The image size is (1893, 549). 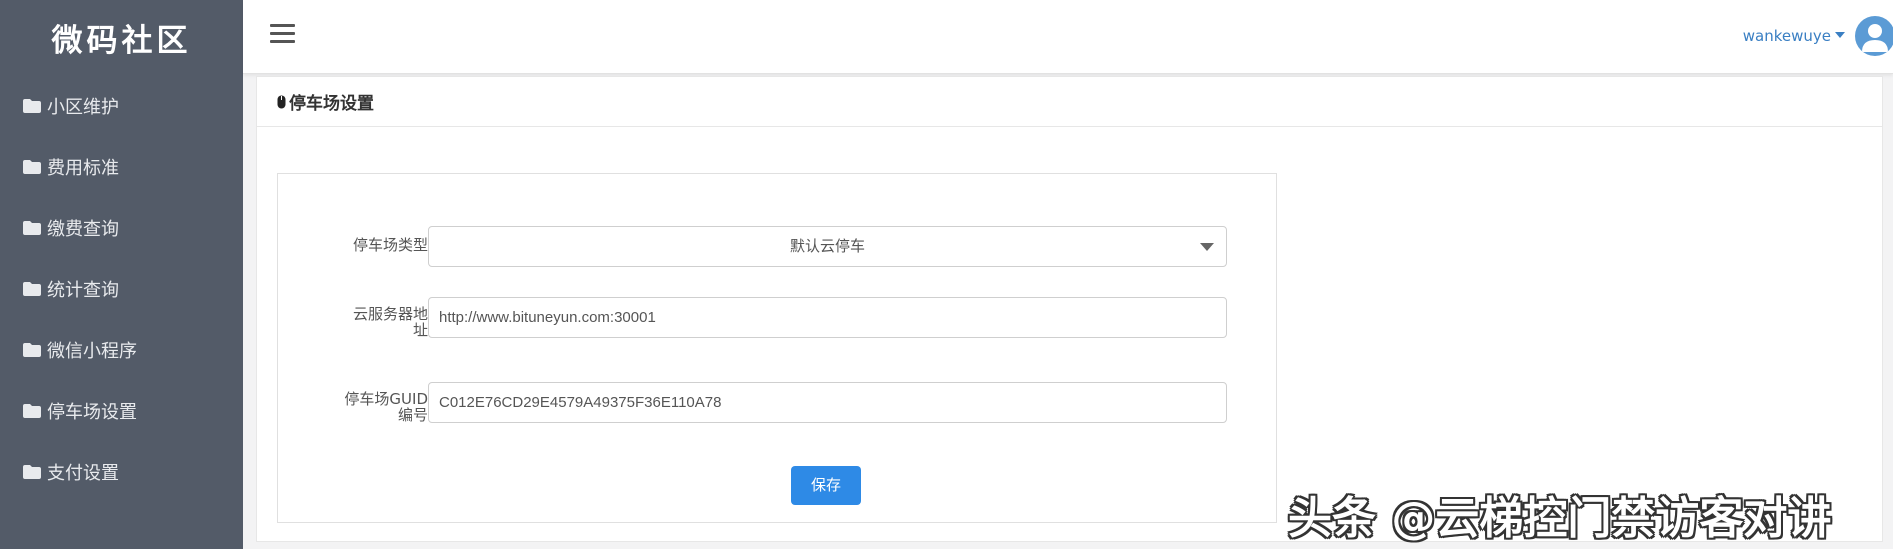 I want to click on user-name: wankewuye, so click(x=1786, y=36).